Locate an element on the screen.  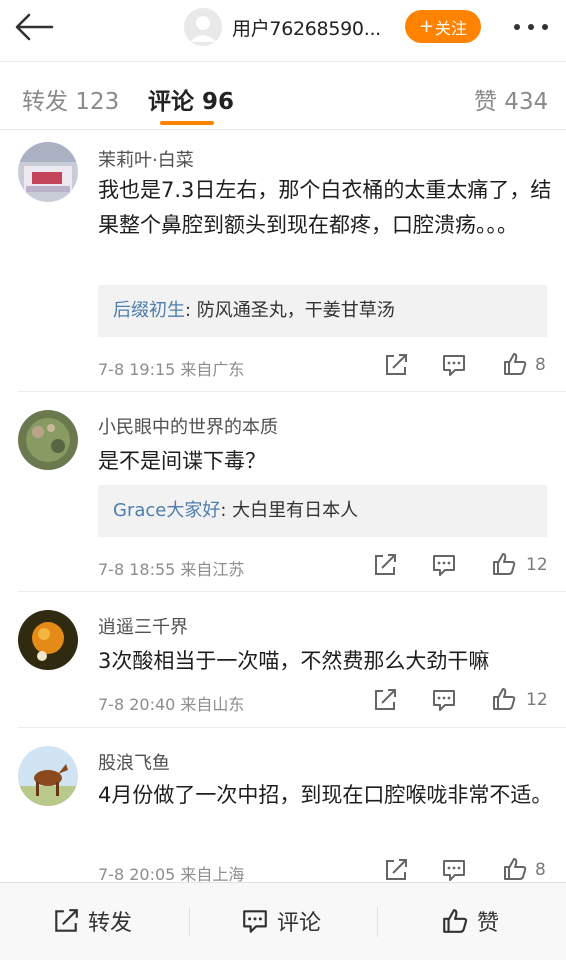
comment-text: 4月份做了一次中招，到现在口腔喉咙非常不适。 is located at coordinates (325, 795).